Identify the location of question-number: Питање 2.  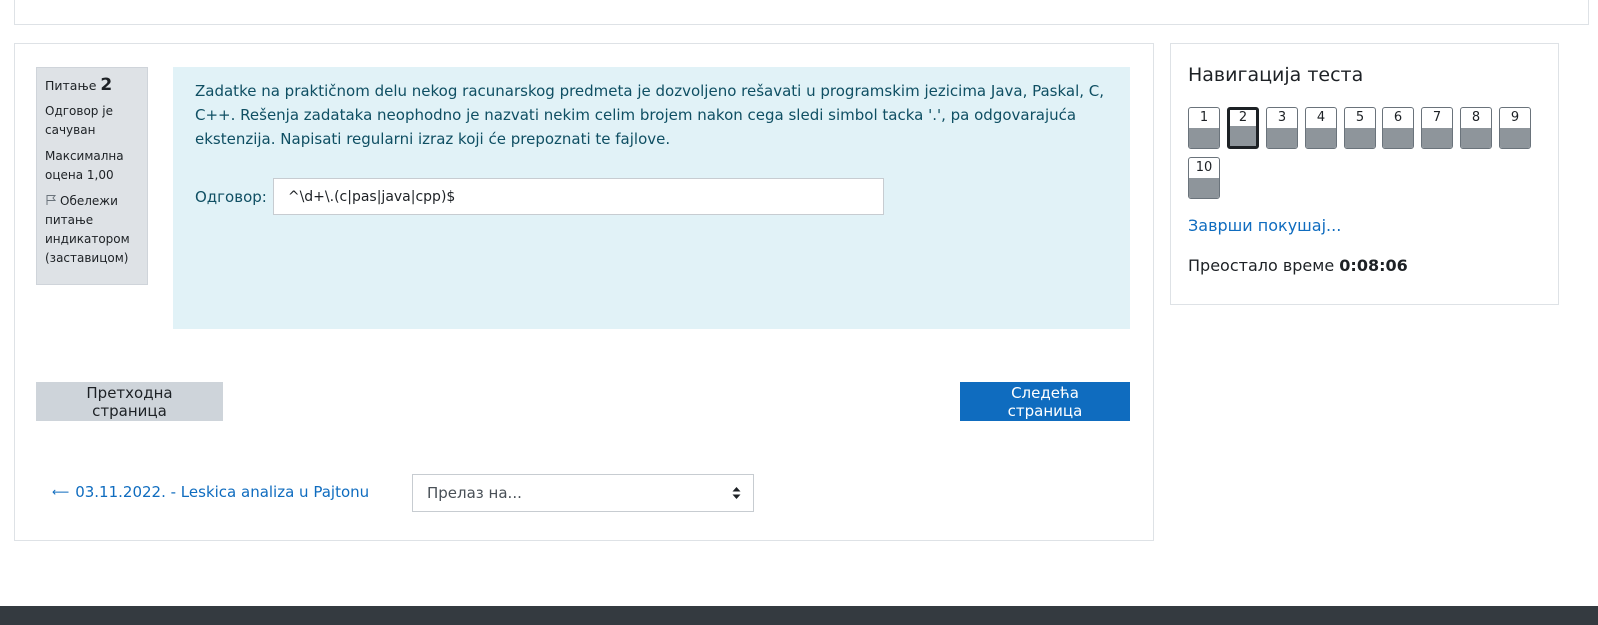
(79, 85).